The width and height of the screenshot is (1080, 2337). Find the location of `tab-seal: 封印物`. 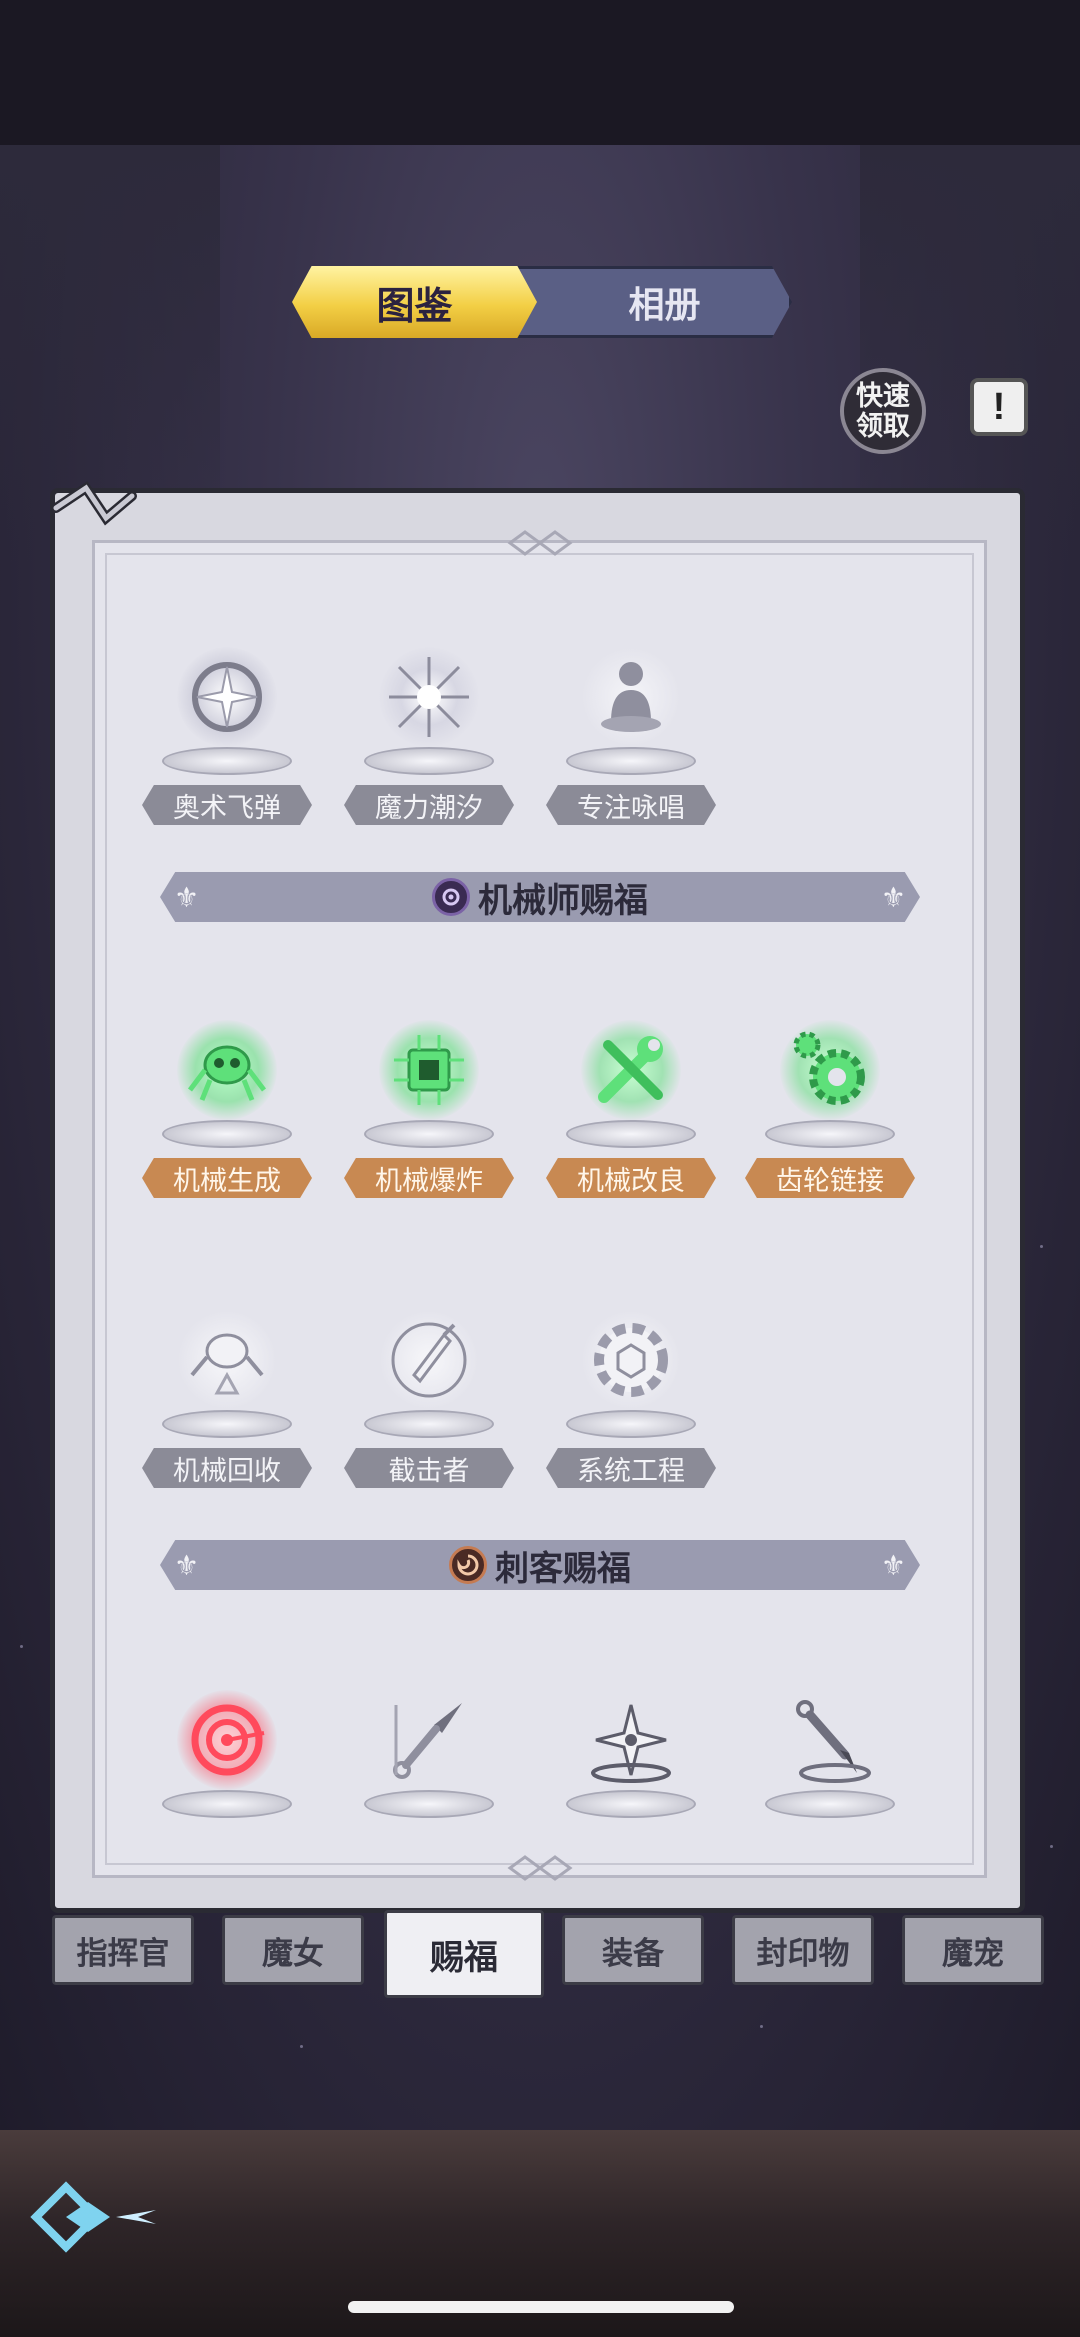

tab-seal: 封印物 is located at coordinates (803, 1950).